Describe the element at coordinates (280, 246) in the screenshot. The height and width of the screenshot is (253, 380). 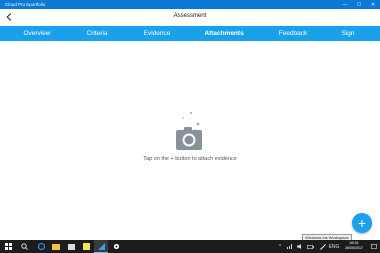
I see `chevron-up-icon: ^` at that location.